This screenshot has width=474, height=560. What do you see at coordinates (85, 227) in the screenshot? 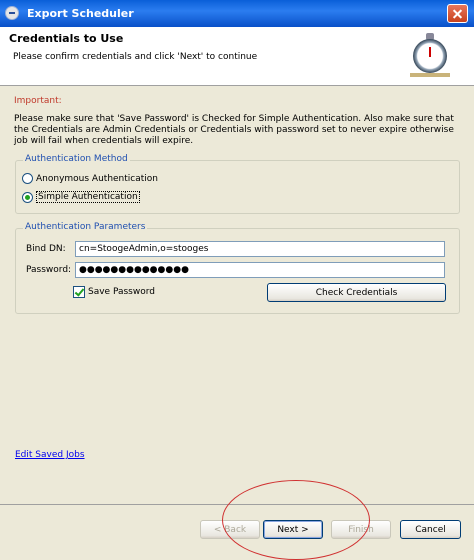
I see `authentication-parameters-legend: Authentication Parameters` at bounding box center [85, 227].